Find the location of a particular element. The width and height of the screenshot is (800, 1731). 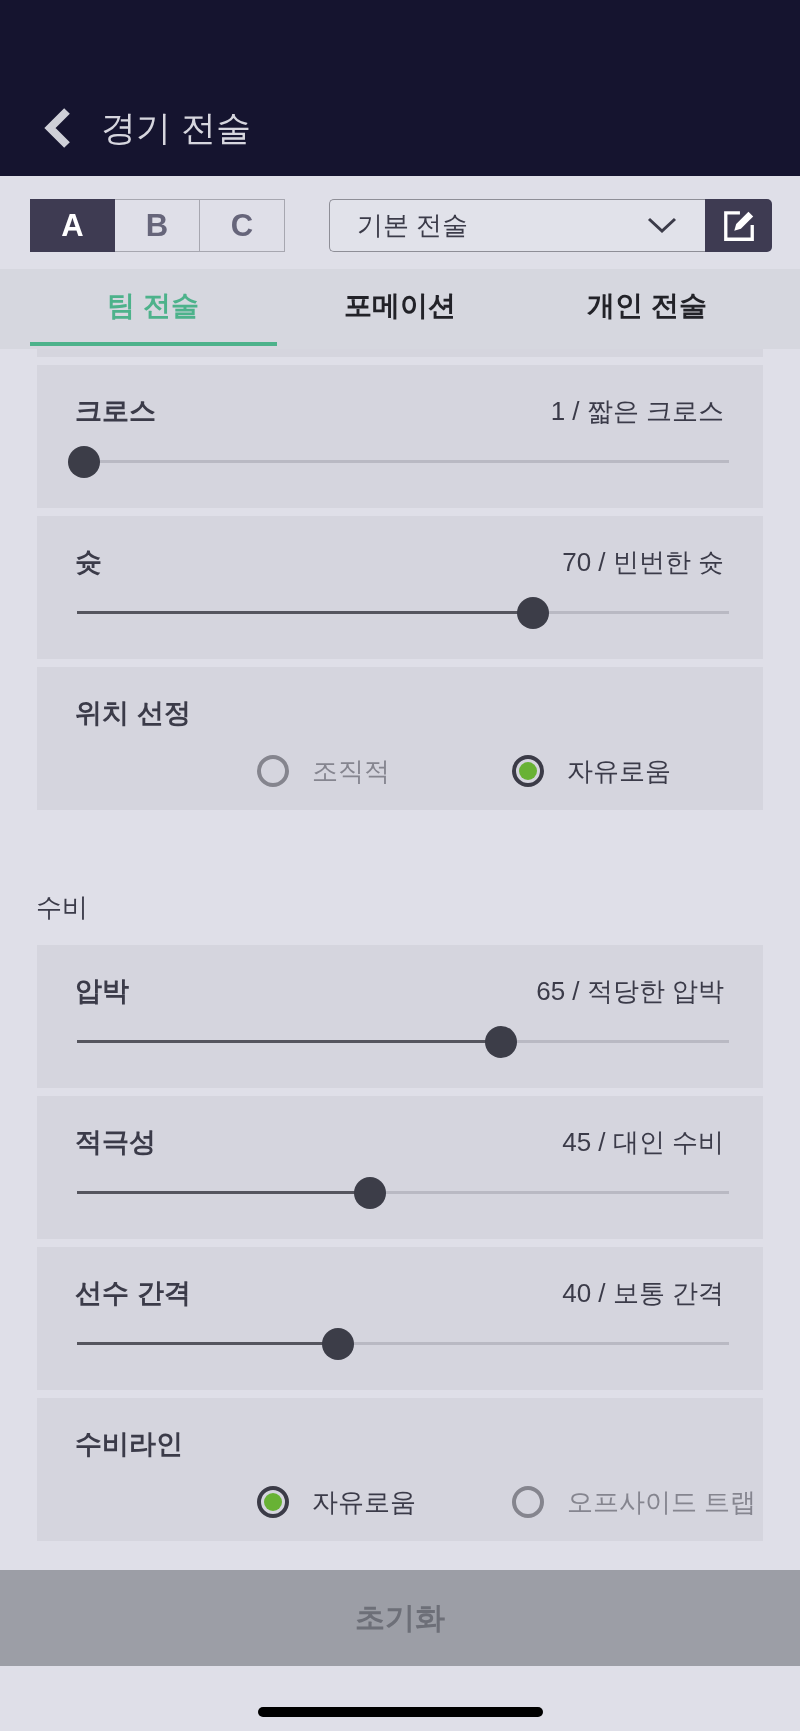

tactic-dropdown: 기본 전술 is located at coordinates (517, 225).